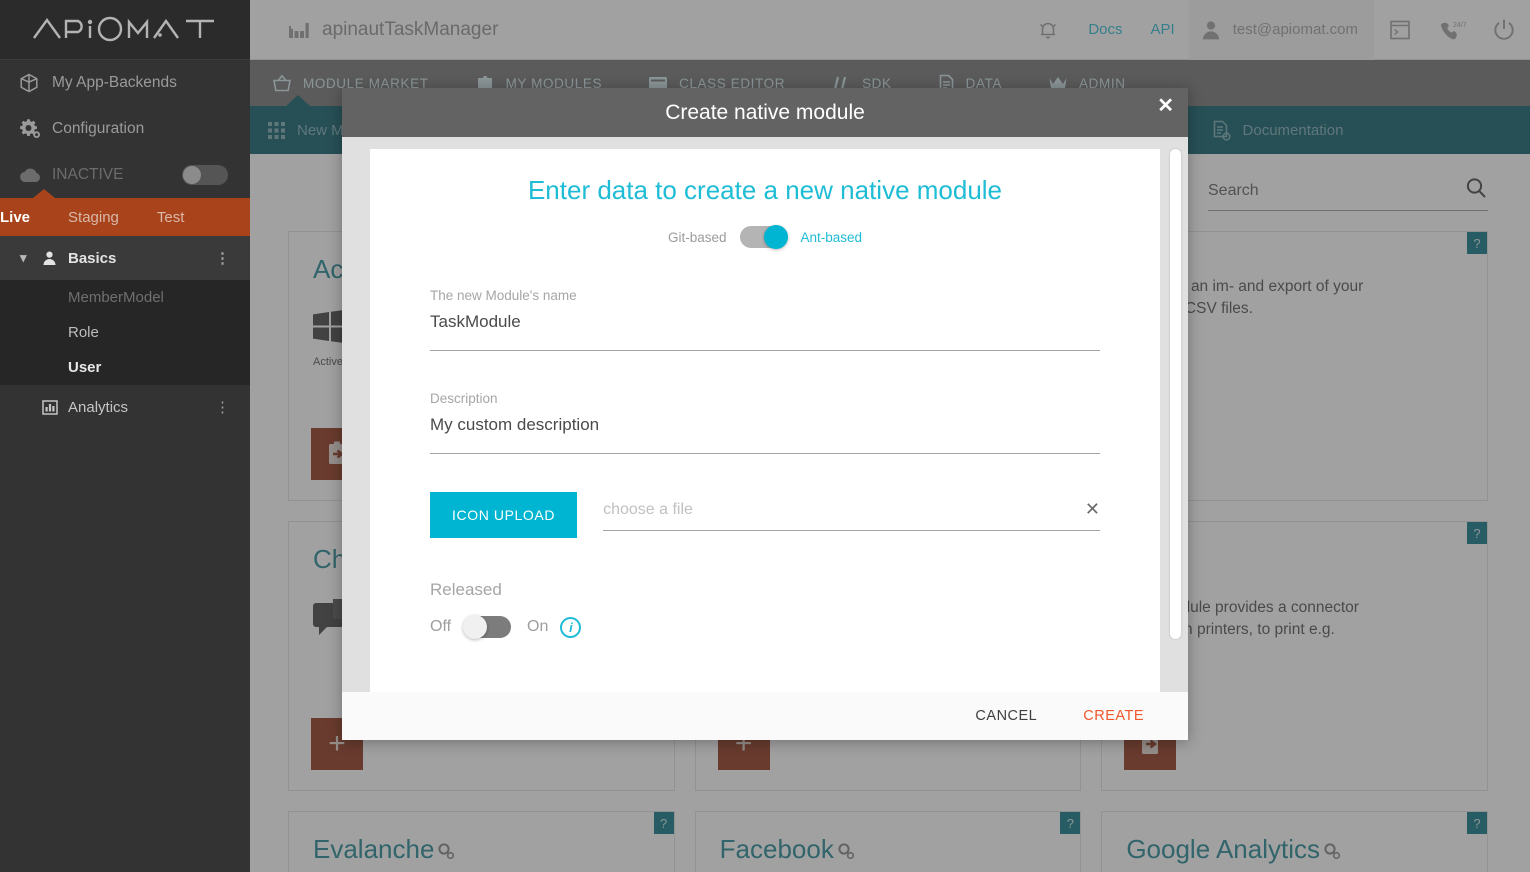 Image resolution: width=1530 pixels, height=872 pixels. I want to click on basics-children: MemberModel Role User, so click(125, 332).